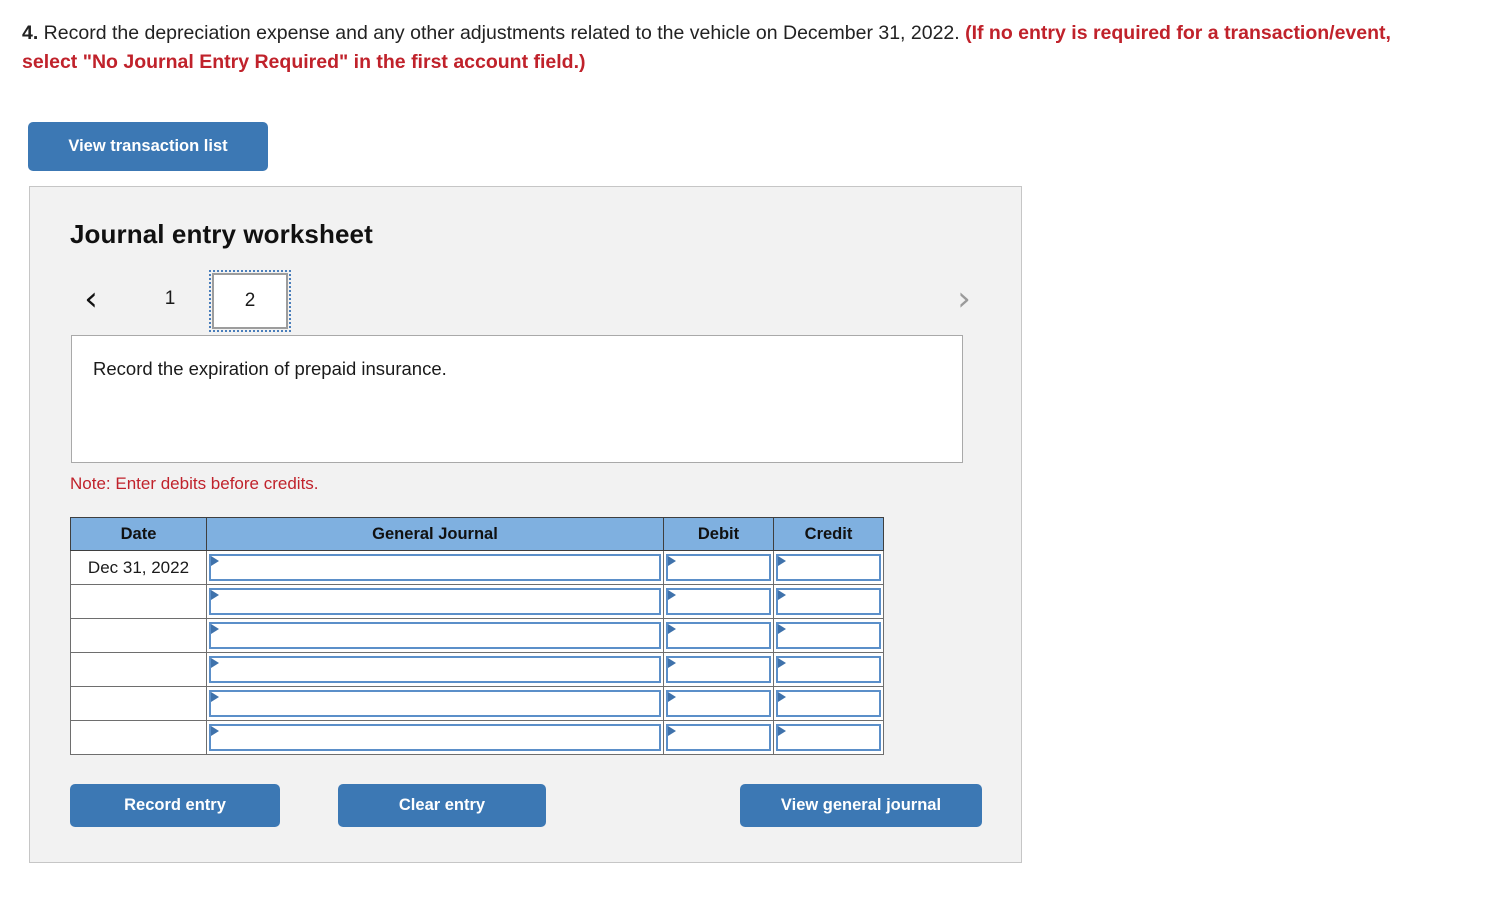 The width and height of the screenshot is (1504, 920). What do you see at coordinates (170, 299) in the screenshot?
I see `page-tab-1: 1` at bounding box center [170, 299].